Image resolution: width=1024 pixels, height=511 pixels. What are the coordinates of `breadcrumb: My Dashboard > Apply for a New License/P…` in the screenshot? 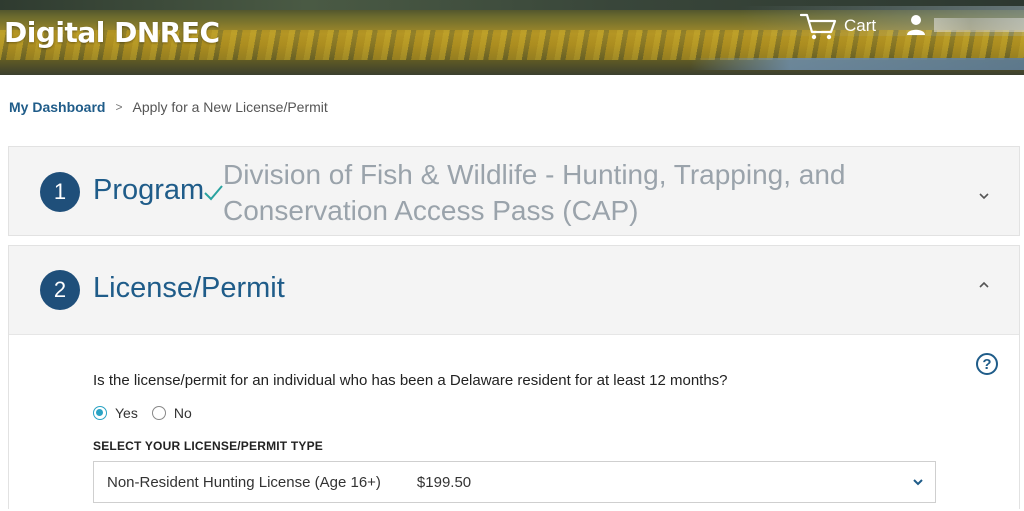 It's located at (168, 107).